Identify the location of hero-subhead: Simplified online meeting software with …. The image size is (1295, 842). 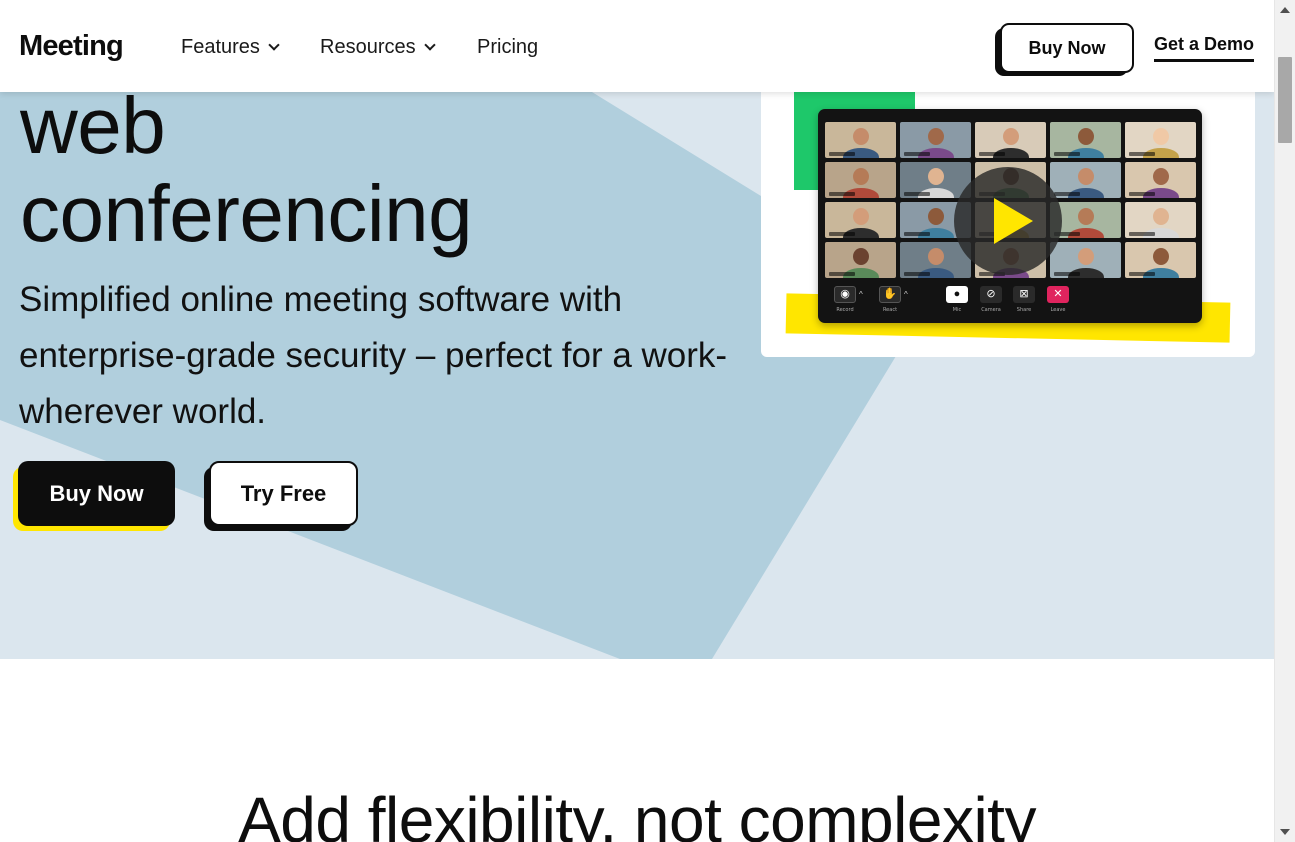
(373, 355).